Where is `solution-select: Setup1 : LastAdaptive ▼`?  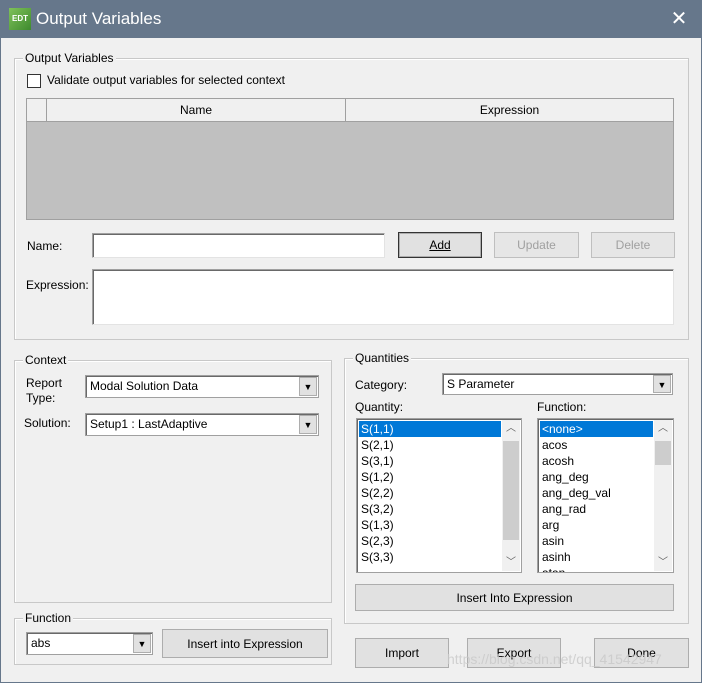
solution-select: Setup1 : LastAdaptive ▼ is located at coordinates (202, 424).